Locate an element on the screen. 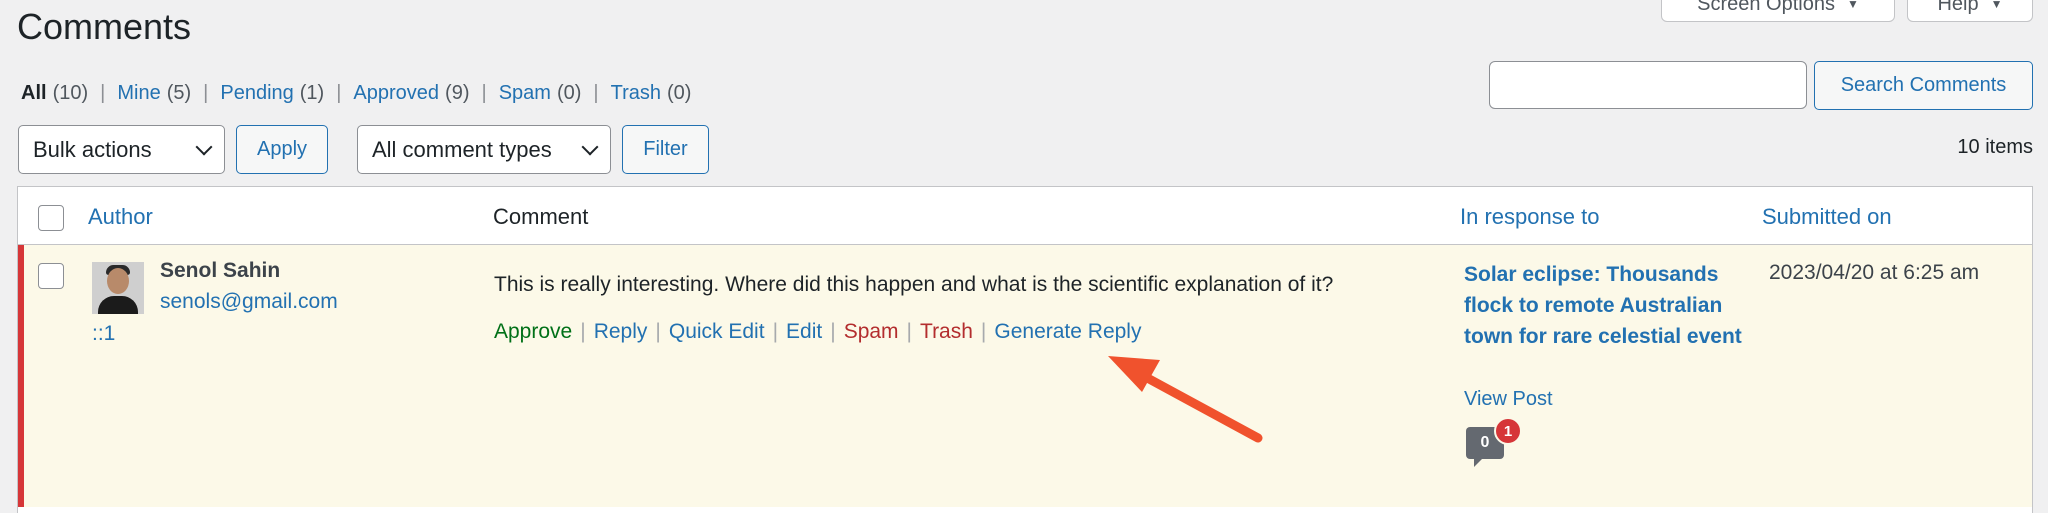  annotation-arrow-icon is located at coordinates (1185, 399).